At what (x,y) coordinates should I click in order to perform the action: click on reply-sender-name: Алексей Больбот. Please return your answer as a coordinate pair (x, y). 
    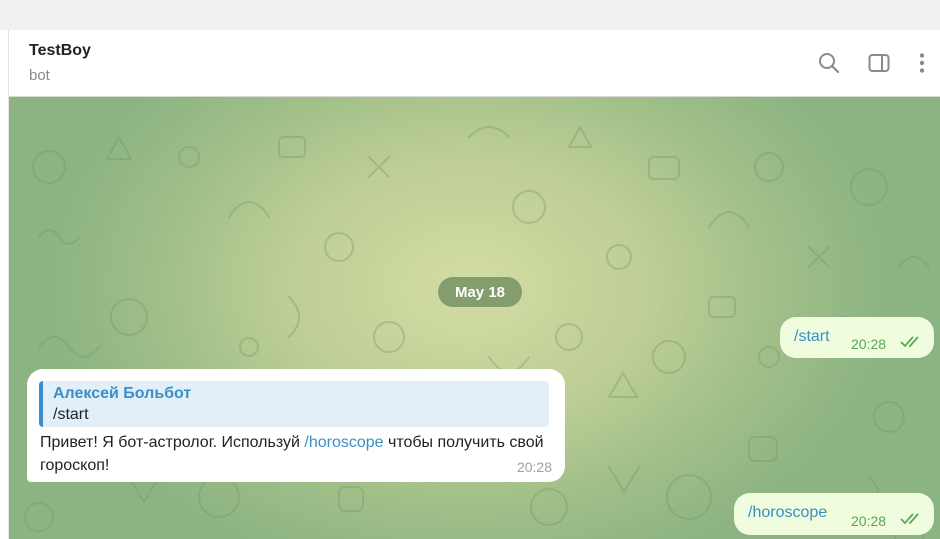
    Looking at the image, I should click on (122, 393).